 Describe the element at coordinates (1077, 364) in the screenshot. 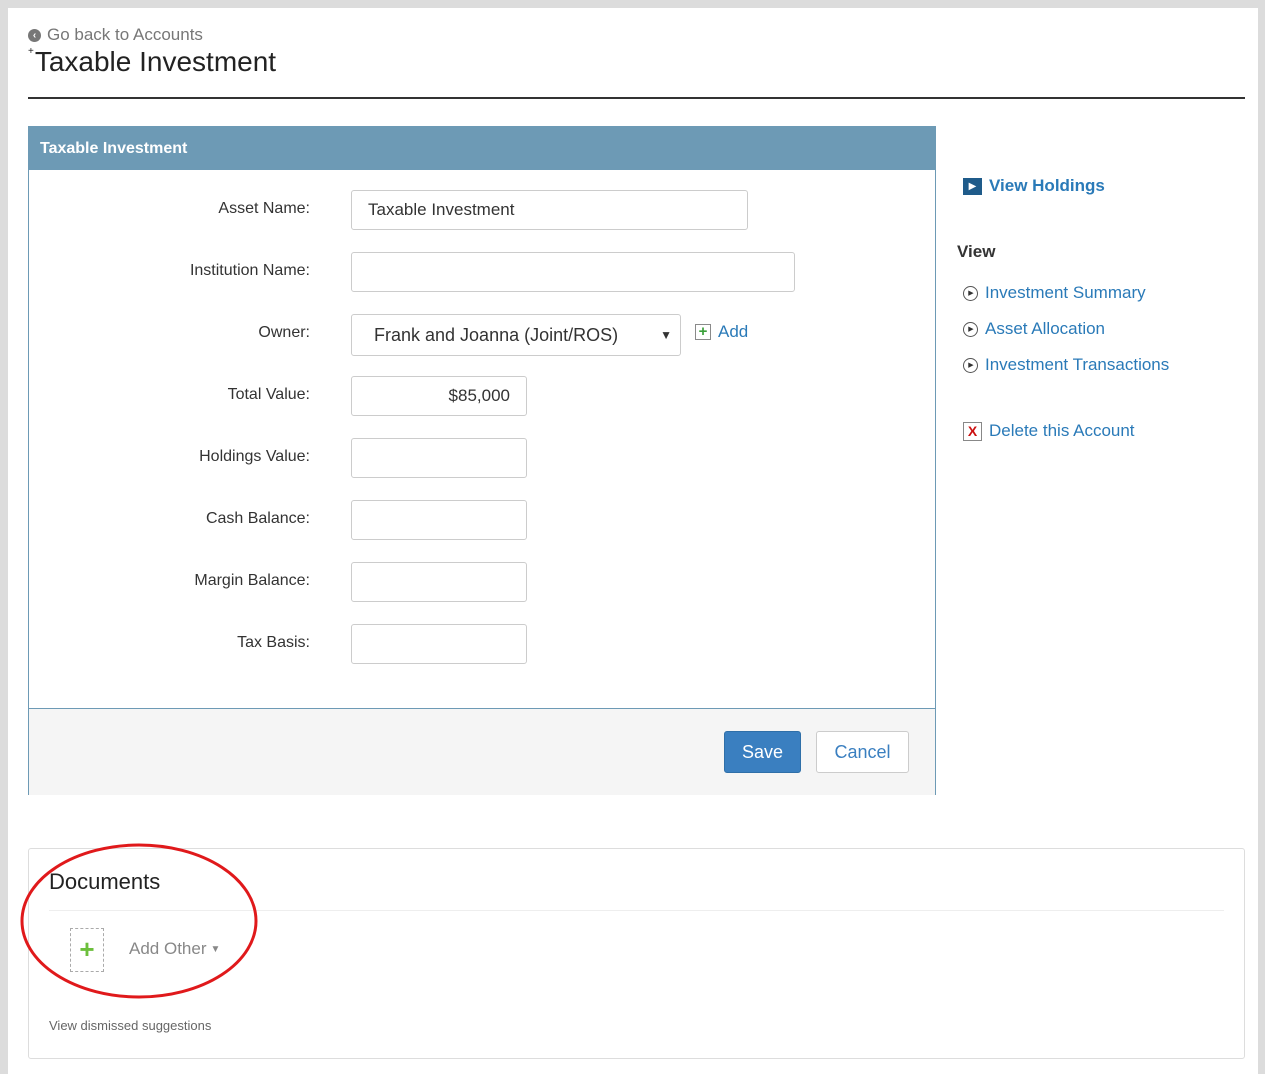

I see `investment-transactions-label: Investment Transactions` at that location.